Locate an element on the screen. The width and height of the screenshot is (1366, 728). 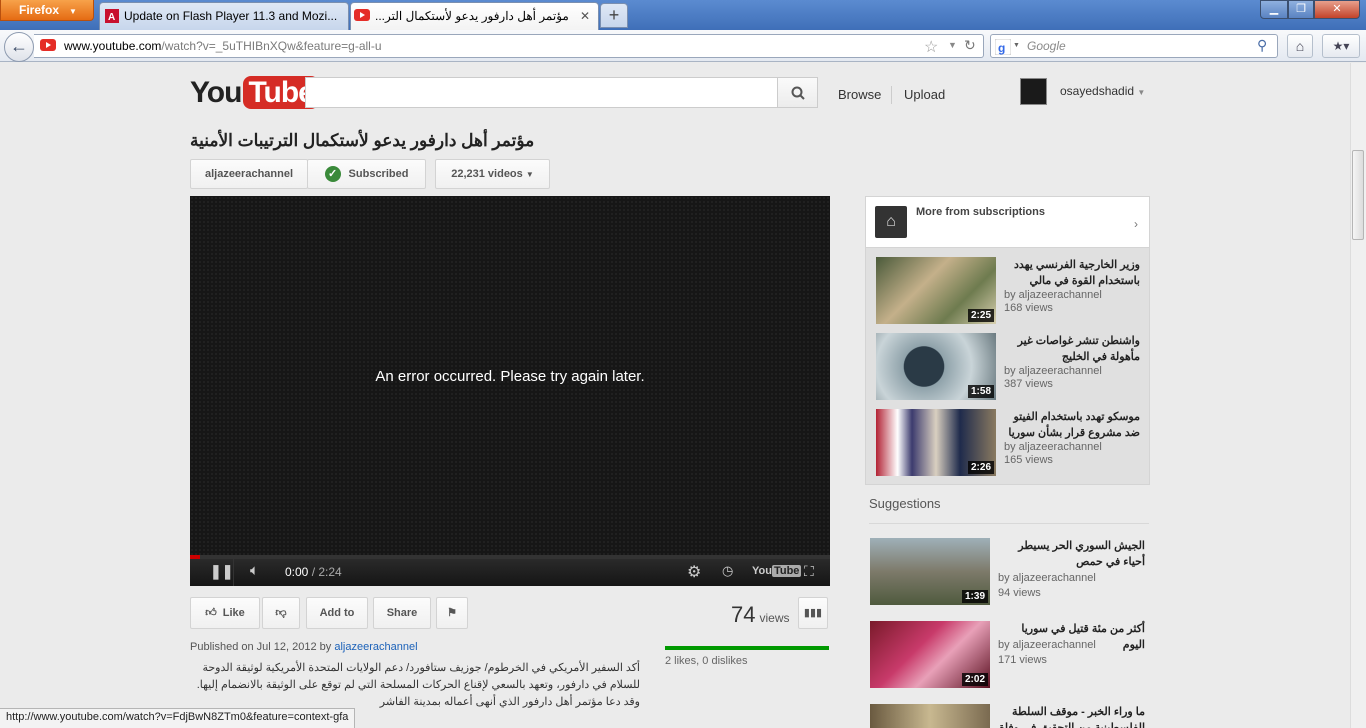
add-to-label: Add to is located at coordinates (337, 613).